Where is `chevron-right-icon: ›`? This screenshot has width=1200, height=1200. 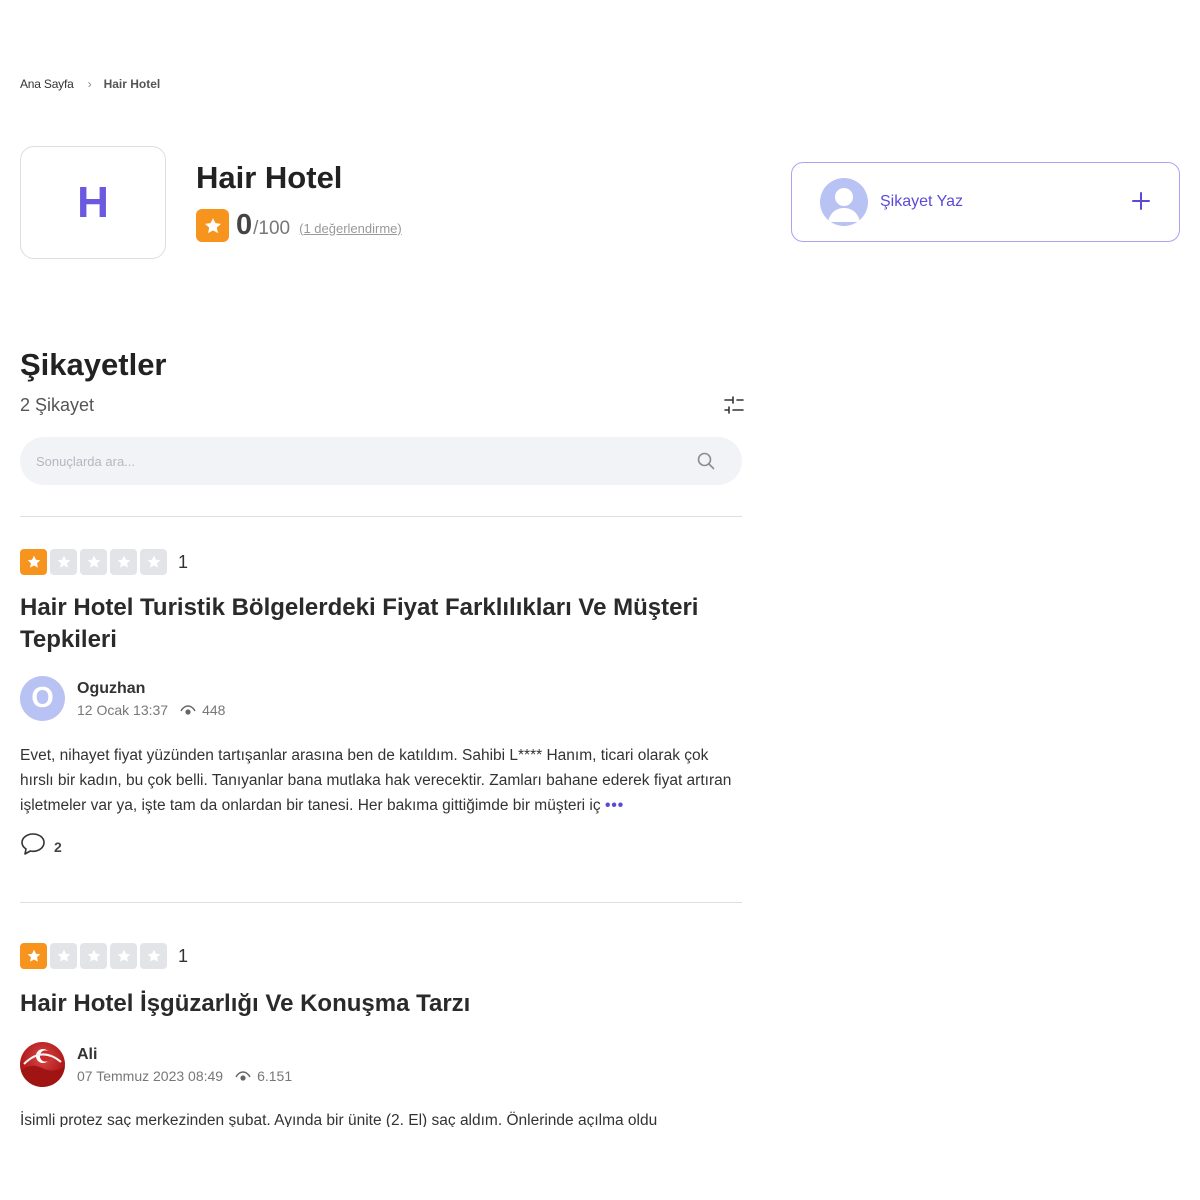
chevron-right-icon: › is located at coordinates (89, 84).